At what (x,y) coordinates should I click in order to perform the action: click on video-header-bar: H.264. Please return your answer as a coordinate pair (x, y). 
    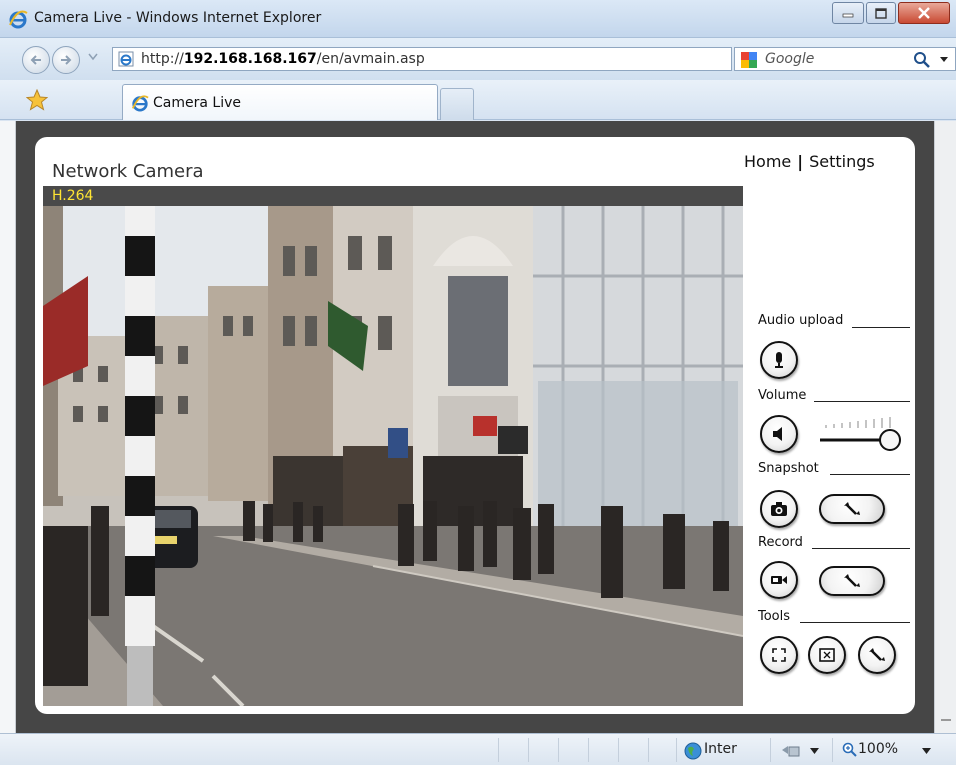
    Looking at the image, I should click on (393, 196).